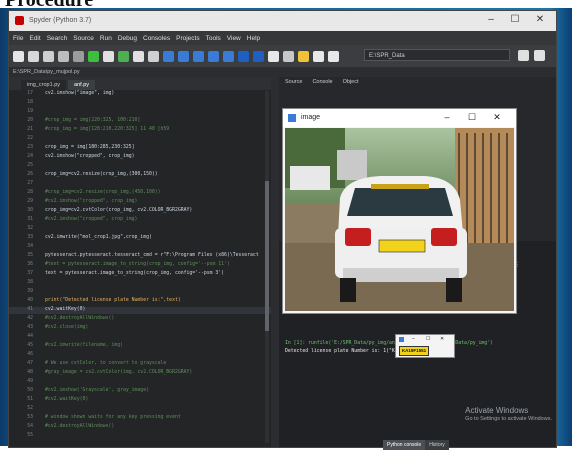 This screenshot has width=572, height=450. What do you see at coordinates (63, 56) in the screenshot?
I see `save-all-icon` at bounding box center [63, 56].